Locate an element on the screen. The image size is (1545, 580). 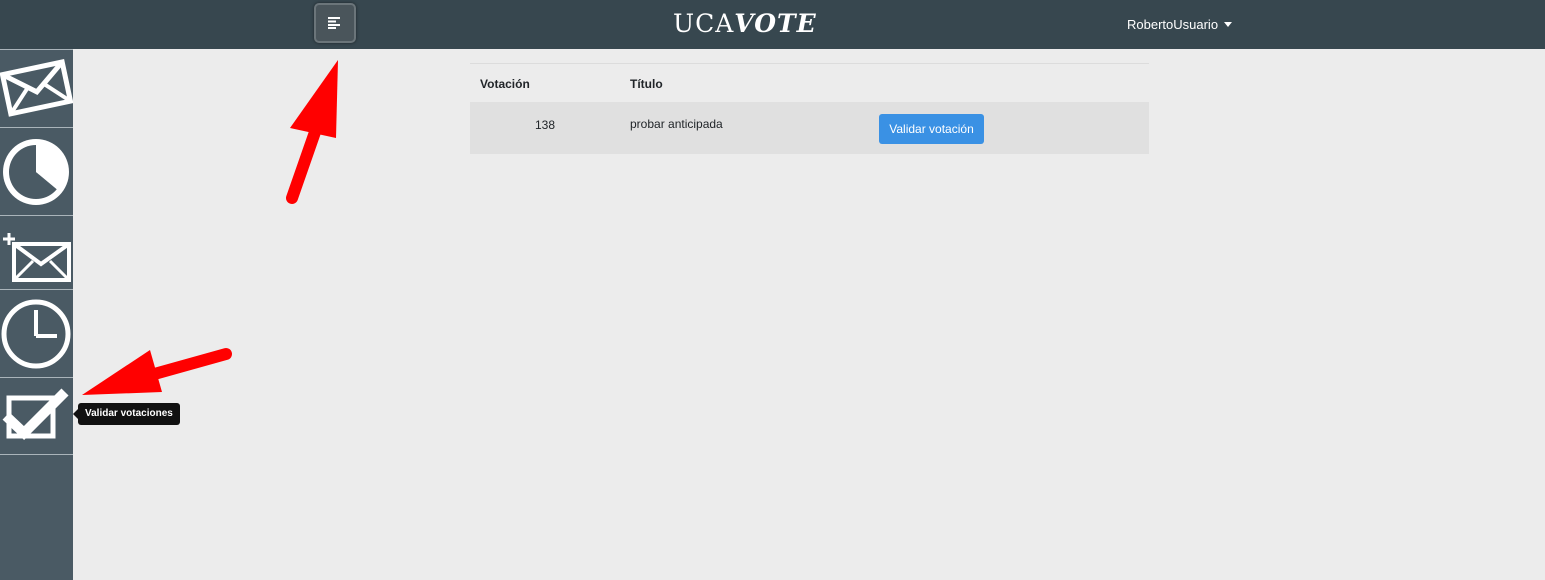
envelope-icon is located at coordinates (36, 88).